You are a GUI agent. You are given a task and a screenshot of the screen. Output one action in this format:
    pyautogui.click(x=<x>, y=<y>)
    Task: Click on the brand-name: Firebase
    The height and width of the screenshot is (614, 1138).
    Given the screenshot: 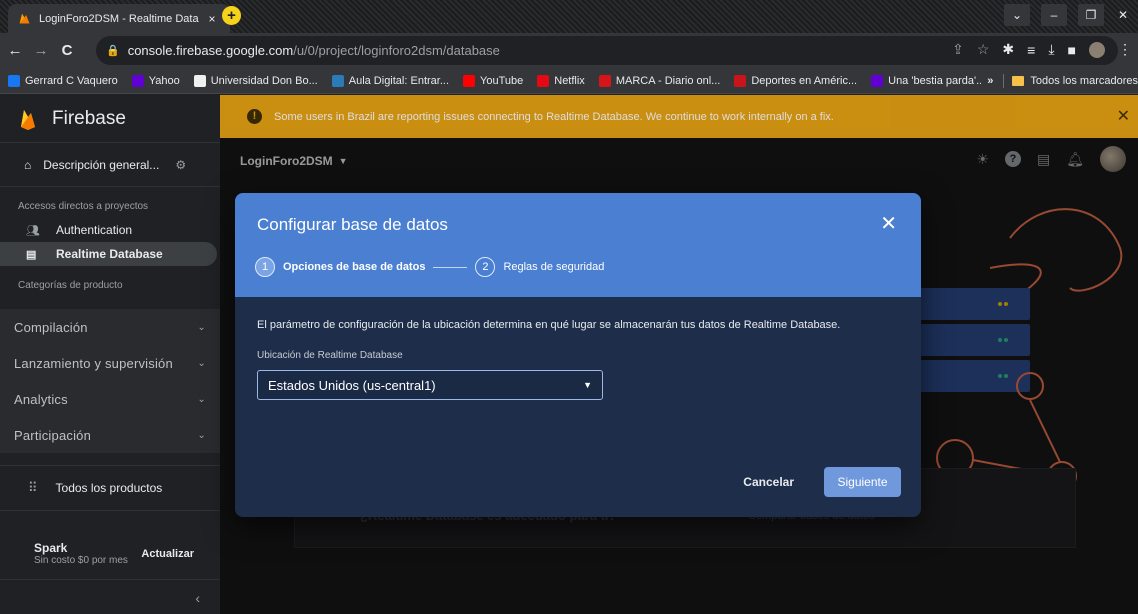 What is the action you would take?
    pyautogui.click(x=89, y=118)
    